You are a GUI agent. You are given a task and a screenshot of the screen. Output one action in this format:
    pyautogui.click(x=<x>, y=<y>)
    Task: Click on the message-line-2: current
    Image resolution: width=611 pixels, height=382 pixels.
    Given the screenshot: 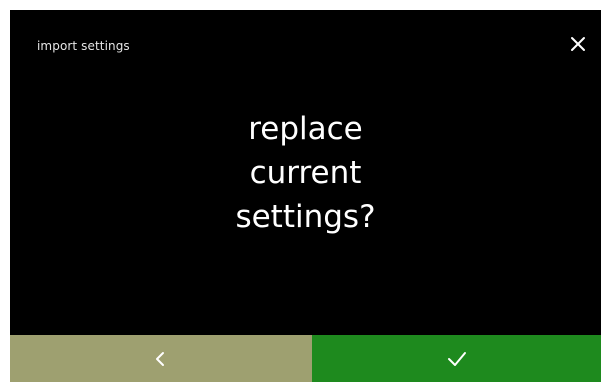 What is the action you would take?
    pyautogui.click(x=305, y=173)
    